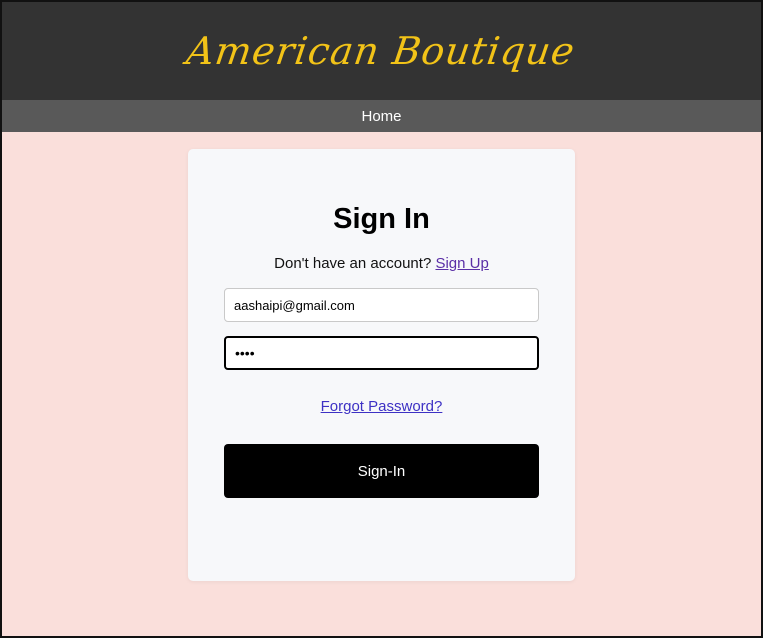 This screenshot has height=638, width=763. I want to click on page-title: Sign In, so click(381, 219).